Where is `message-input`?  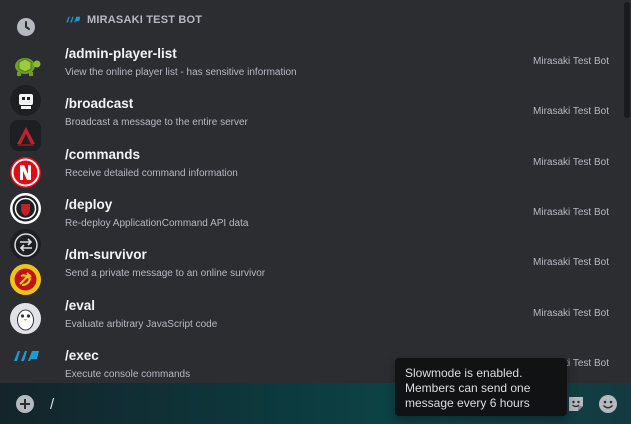 message-input is located at coordinates (200, 404).